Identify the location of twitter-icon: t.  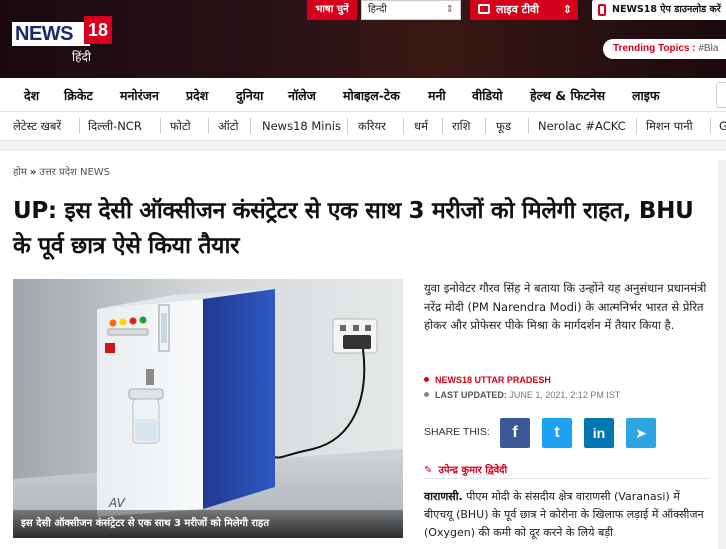
(557, 432).